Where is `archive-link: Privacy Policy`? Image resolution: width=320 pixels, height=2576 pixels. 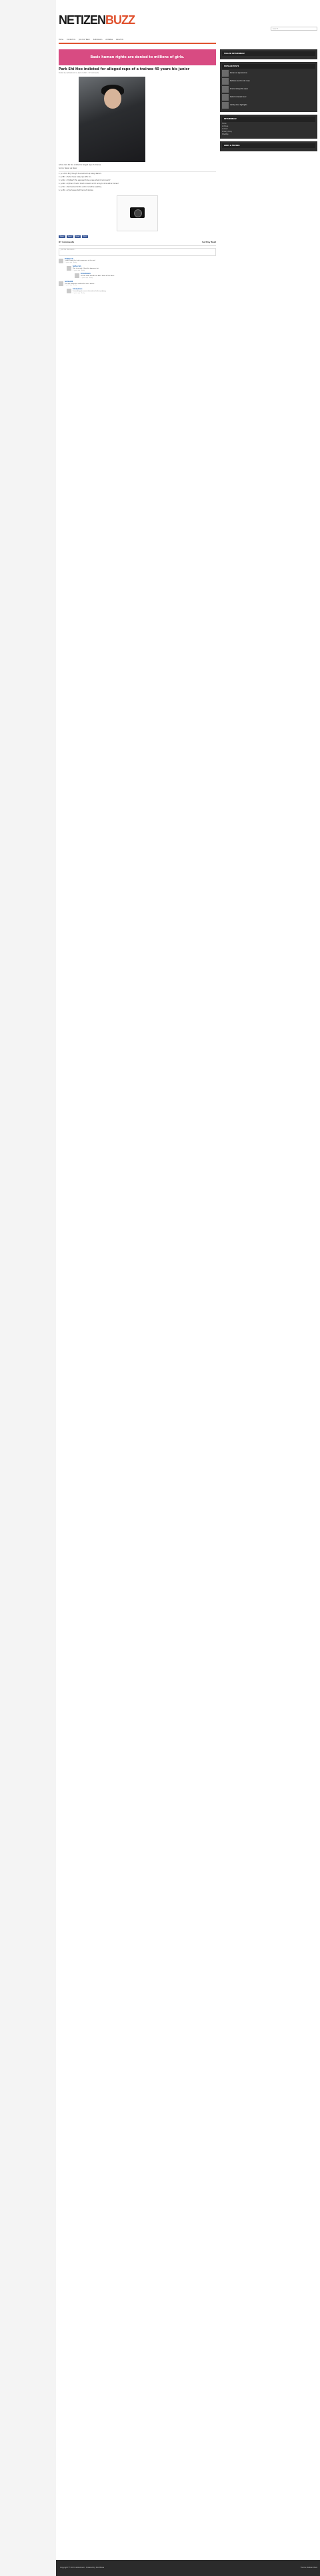 archive-link: Privacy Policy is located at coordinates (268, 132).